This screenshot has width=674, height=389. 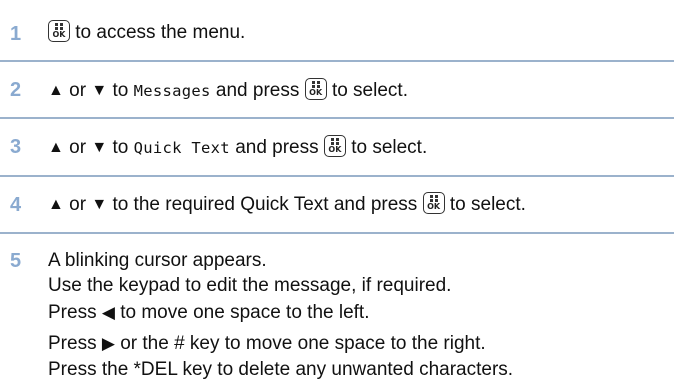 I want to click on step-text: to move one space to the left., so click(x=245, y=312).